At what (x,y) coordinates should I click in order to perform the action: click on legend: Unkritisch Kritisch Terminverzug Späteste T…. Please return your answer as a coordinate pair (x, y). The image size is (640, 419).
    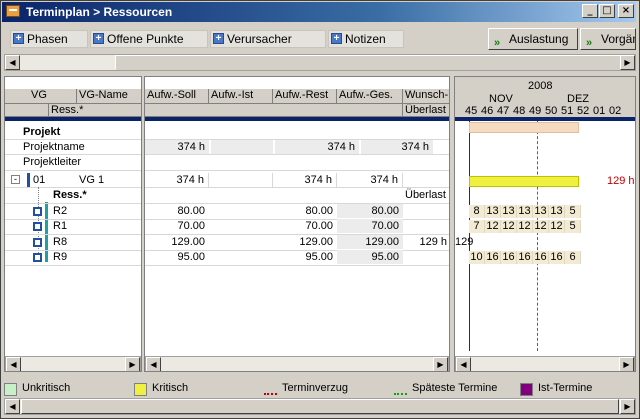
    Looking at the image, I should click on (319, 388).